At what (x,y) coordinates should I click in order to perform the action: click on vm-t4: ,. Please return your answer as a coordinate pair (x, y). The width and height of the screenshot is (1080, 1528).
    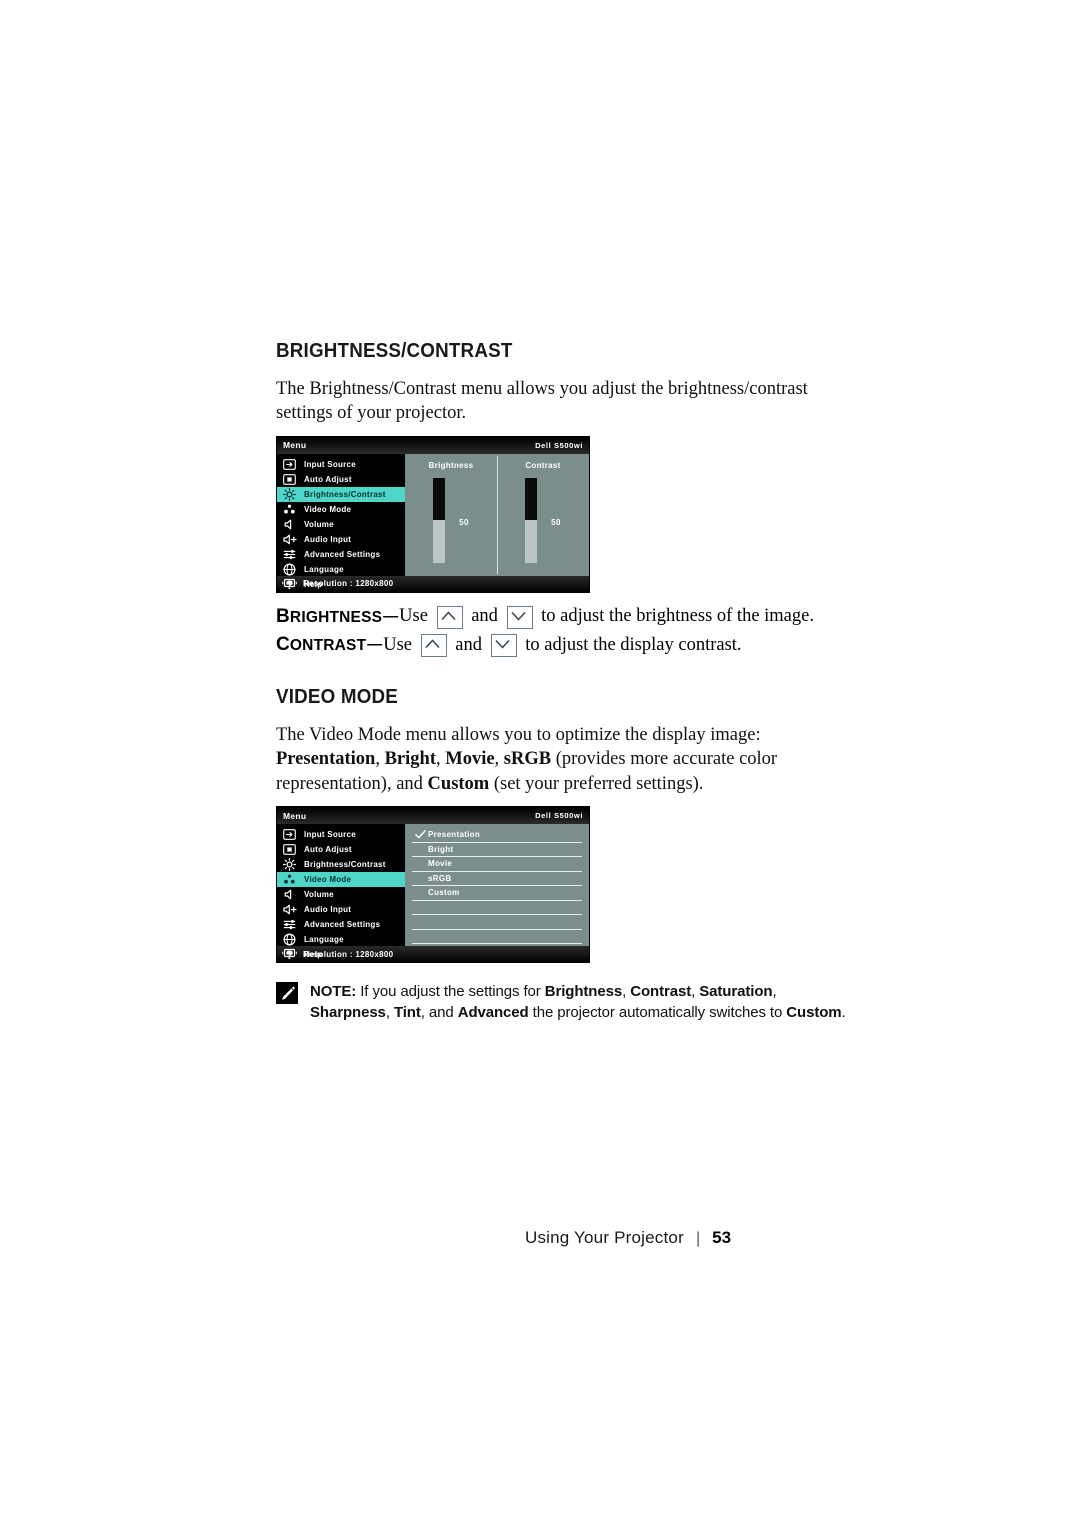
    Looking at the image, I should click on (499, 759).